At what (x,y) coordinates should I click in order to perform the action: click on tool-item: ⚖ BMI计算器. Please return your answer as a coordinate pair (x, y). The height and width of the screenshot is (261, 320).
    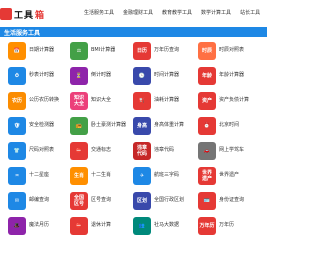
    Looking at the image, I should click on (100, 52).